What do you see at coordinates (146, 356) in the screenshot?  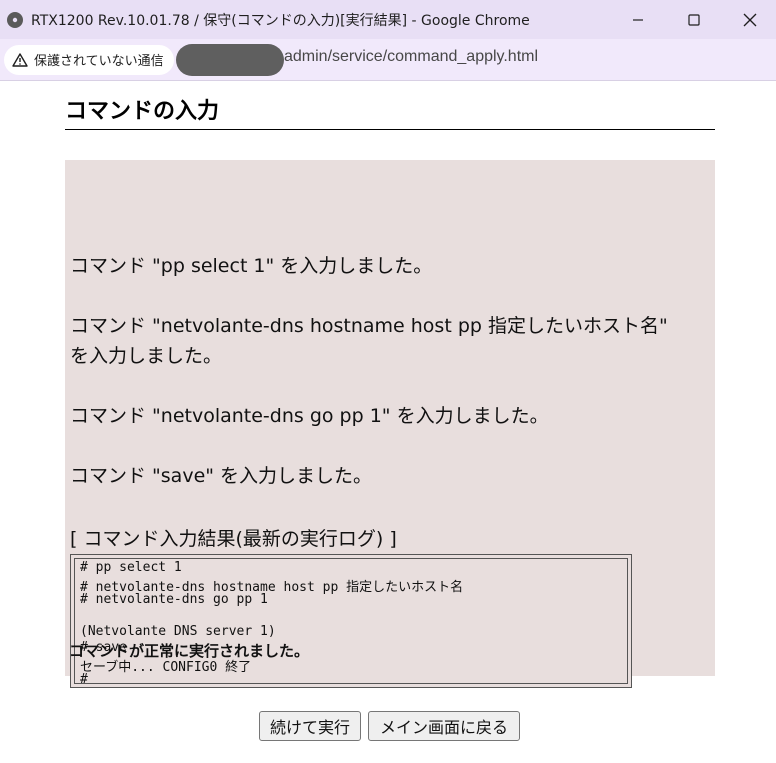 I see `message-line: を入力しました。` at bounding box center [146, 356].